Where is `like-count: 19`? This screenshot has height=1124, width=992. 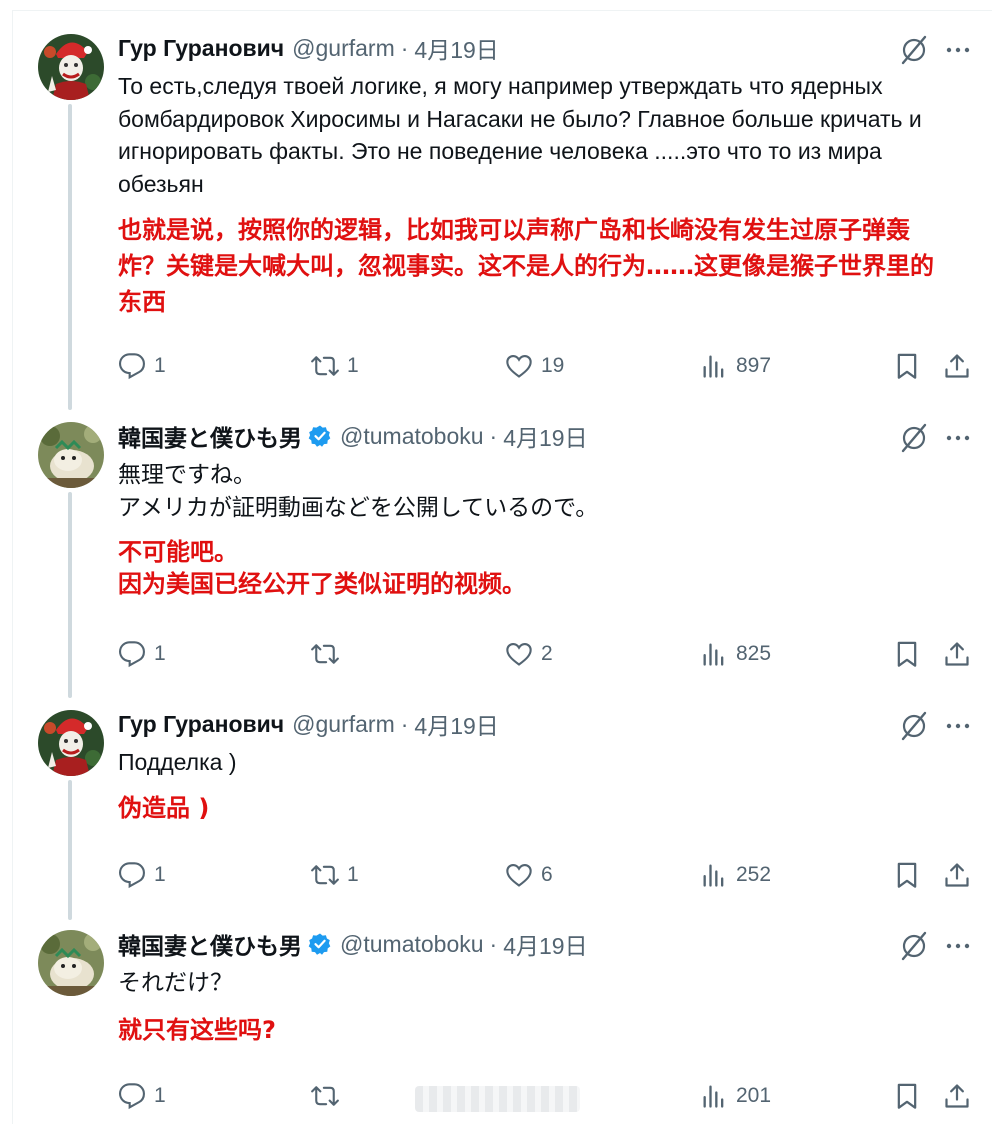
like-count: 19 is located at coordinates (553, 365).